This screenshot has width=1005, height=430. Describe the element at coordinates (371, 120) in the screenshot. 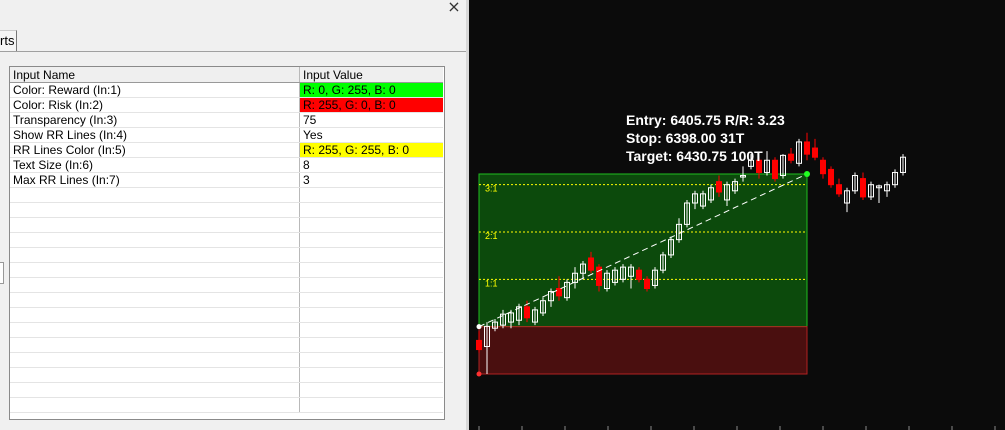

I see `input-value-cell: 75` at that location.